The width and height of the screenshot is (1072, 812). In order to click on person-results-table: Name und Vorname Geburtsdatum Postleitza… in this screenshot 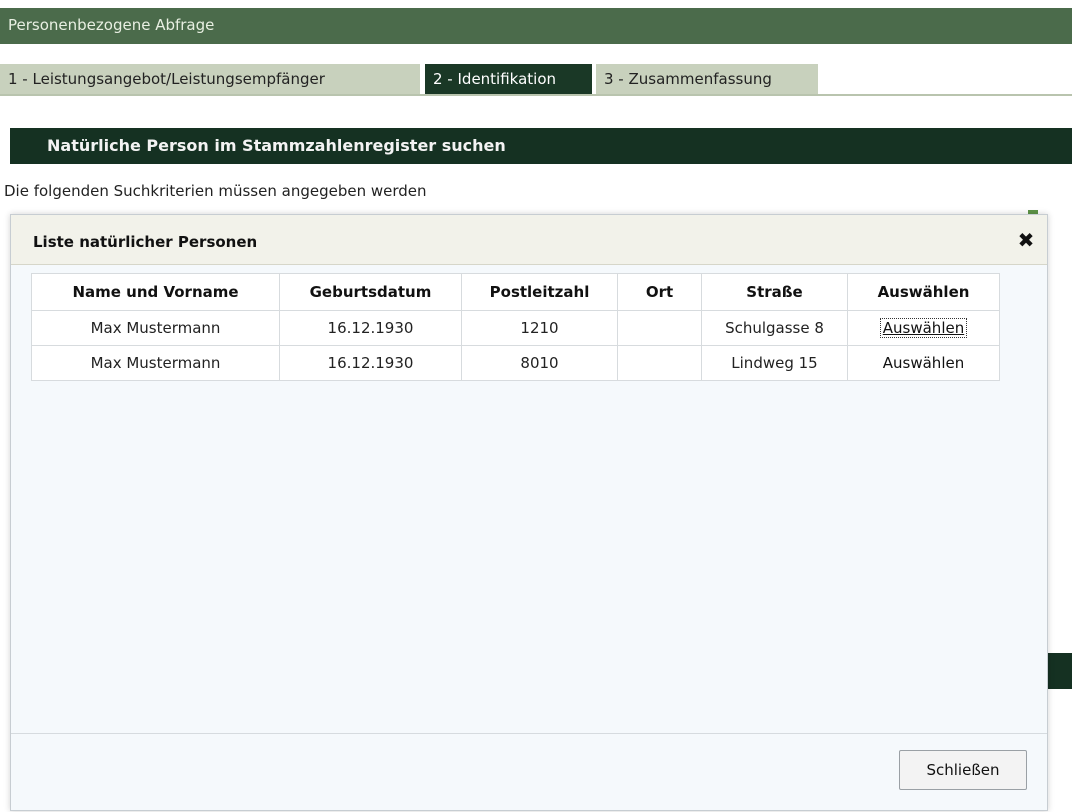, I will do `click(515, 327)`.